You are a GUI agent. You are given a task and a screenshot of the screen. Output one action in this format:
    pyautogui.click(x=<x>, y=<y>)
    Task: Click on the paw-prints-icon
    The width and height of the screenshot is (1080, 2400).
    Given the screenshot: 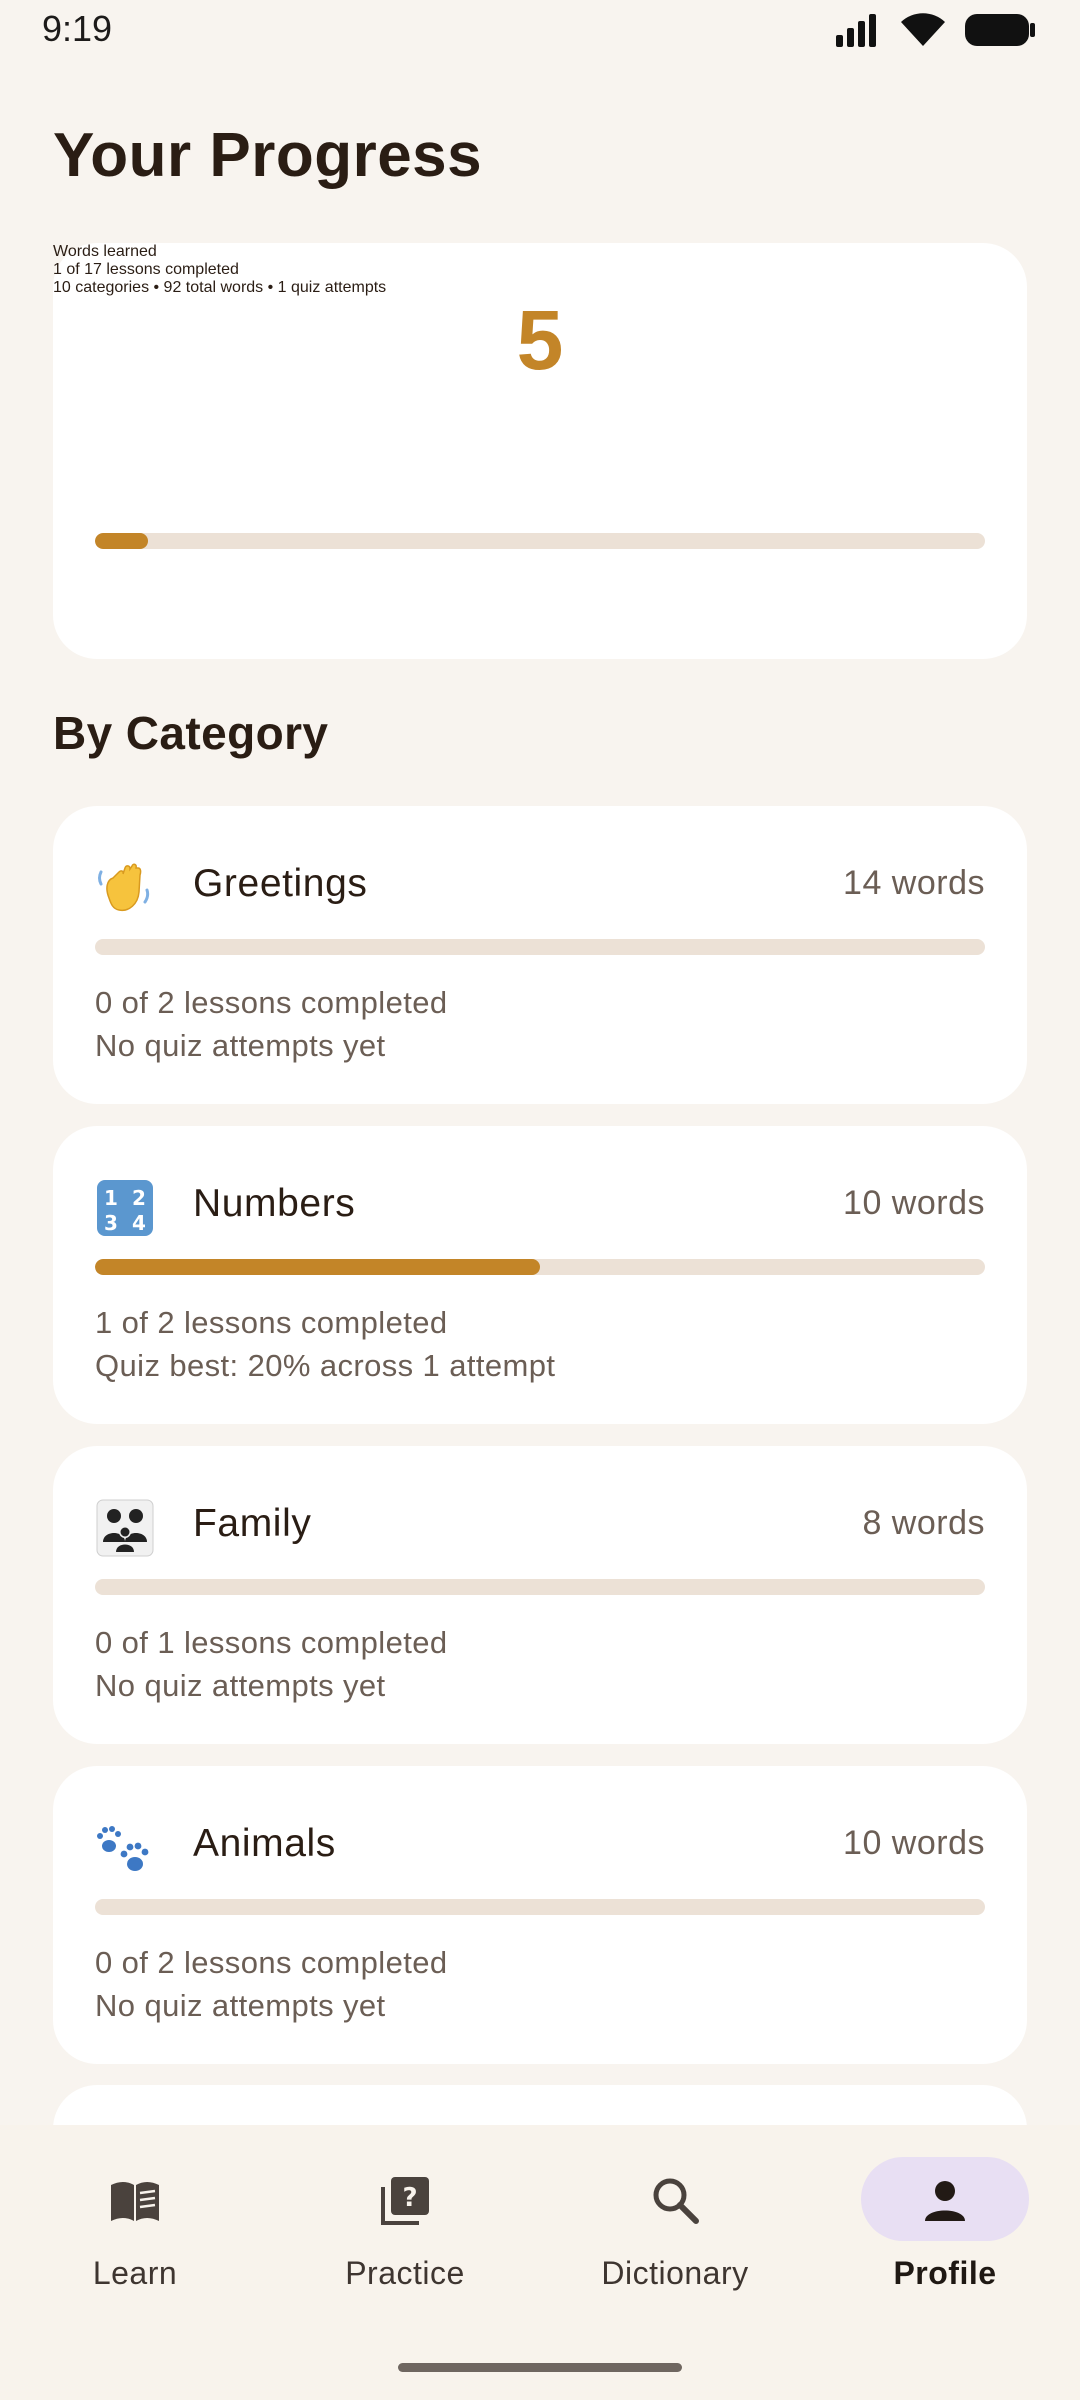 What is the action you would take?
    pyautogui.click(x=125, y=1848)
    